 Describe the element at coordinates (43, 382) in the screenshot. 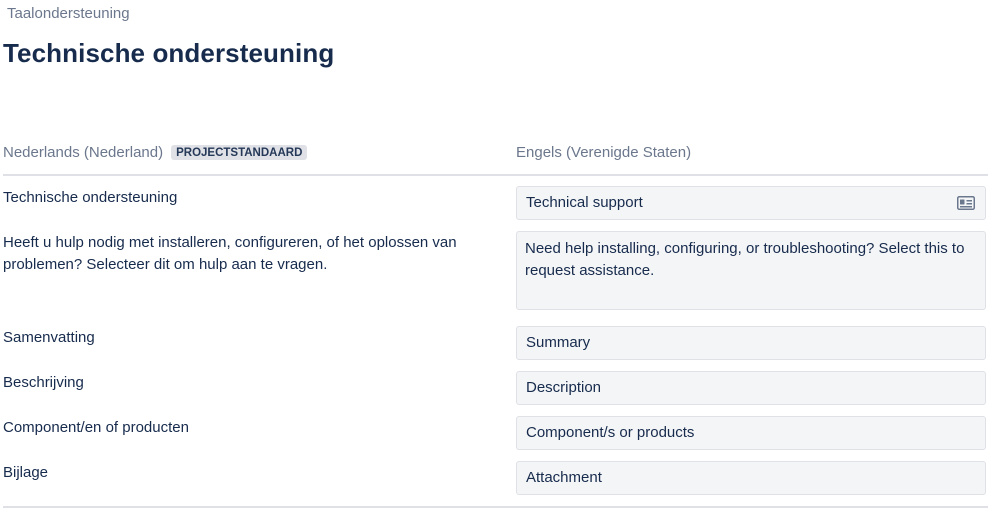

I see `source-text-description: Beschrijving` at that location.